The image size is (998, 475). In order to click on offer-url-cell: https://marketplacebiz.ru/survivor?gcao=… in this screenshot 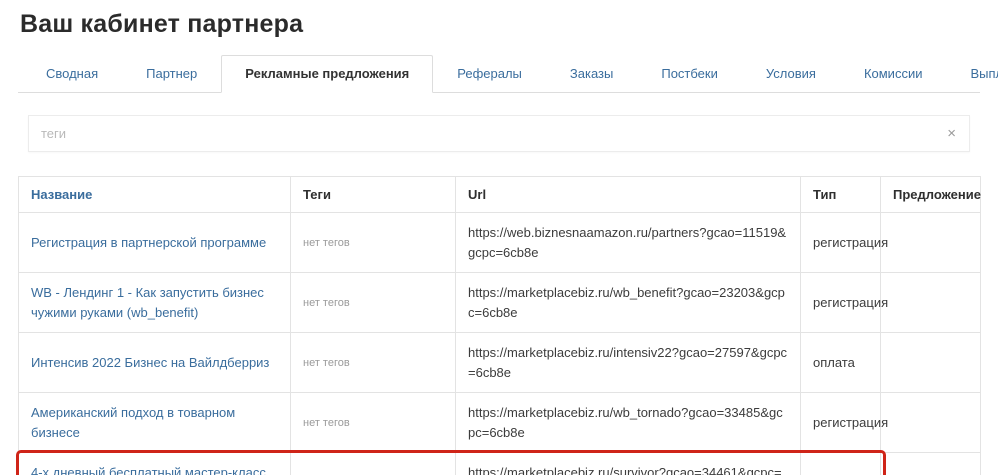, I will do `click(628, 463)`.